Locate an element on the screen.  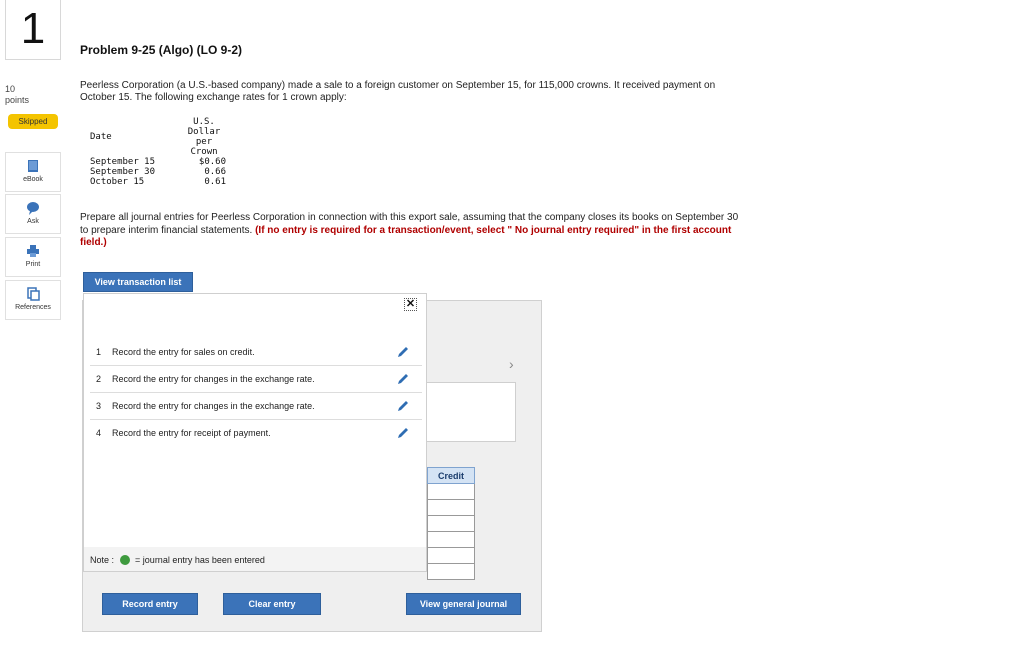
ask-label: Ask is located at coordinates (33, 221).